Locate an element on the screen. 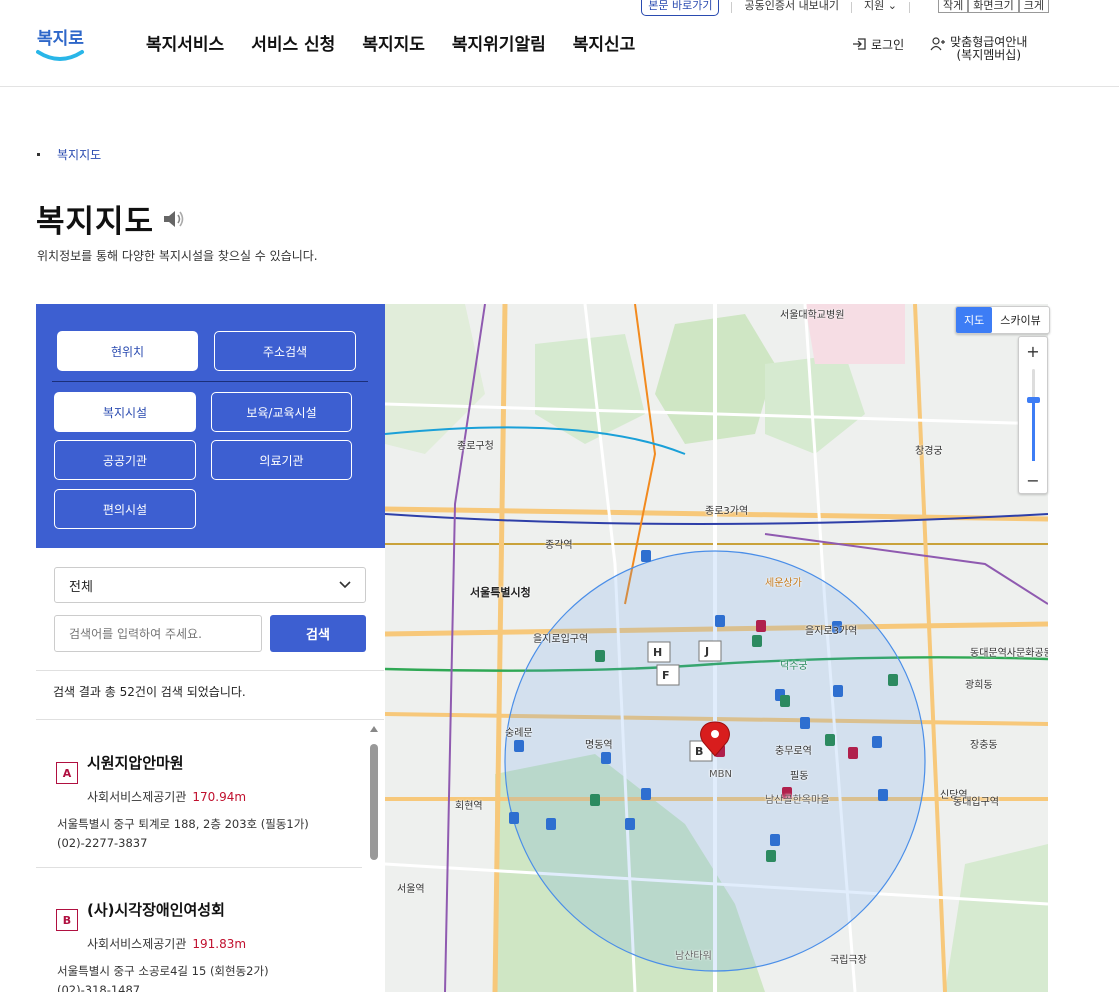  zoom-out-button: − is located at coordinates (1033, 480).